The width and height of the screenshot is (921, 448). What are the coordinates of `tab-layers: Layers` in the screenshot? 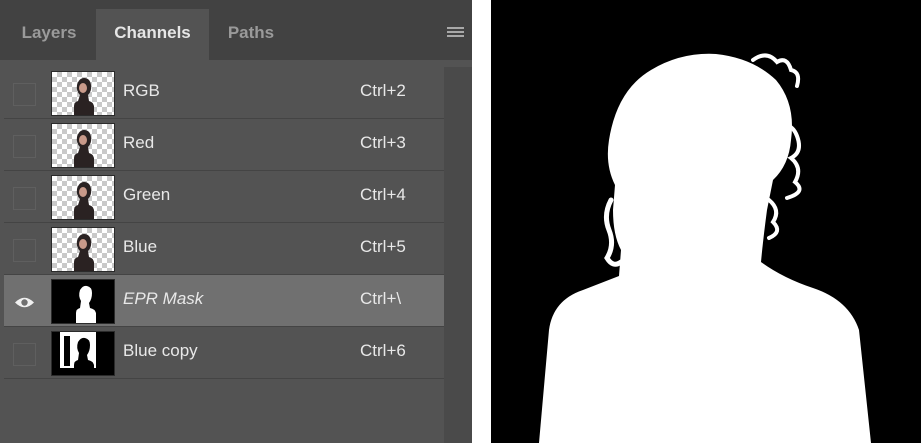 It's located at (49, 34).